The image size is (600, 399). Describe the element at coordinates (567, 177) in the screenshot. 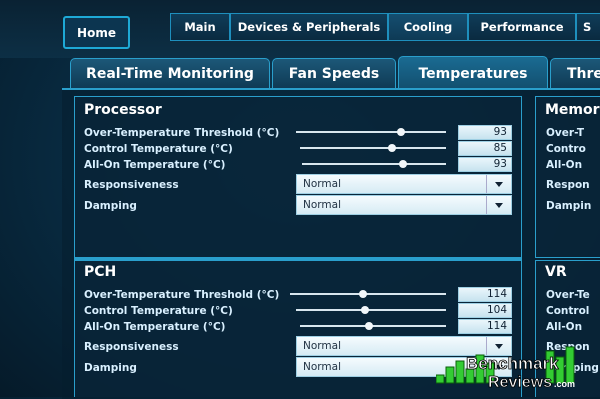

I see `memory-panel` at that location.